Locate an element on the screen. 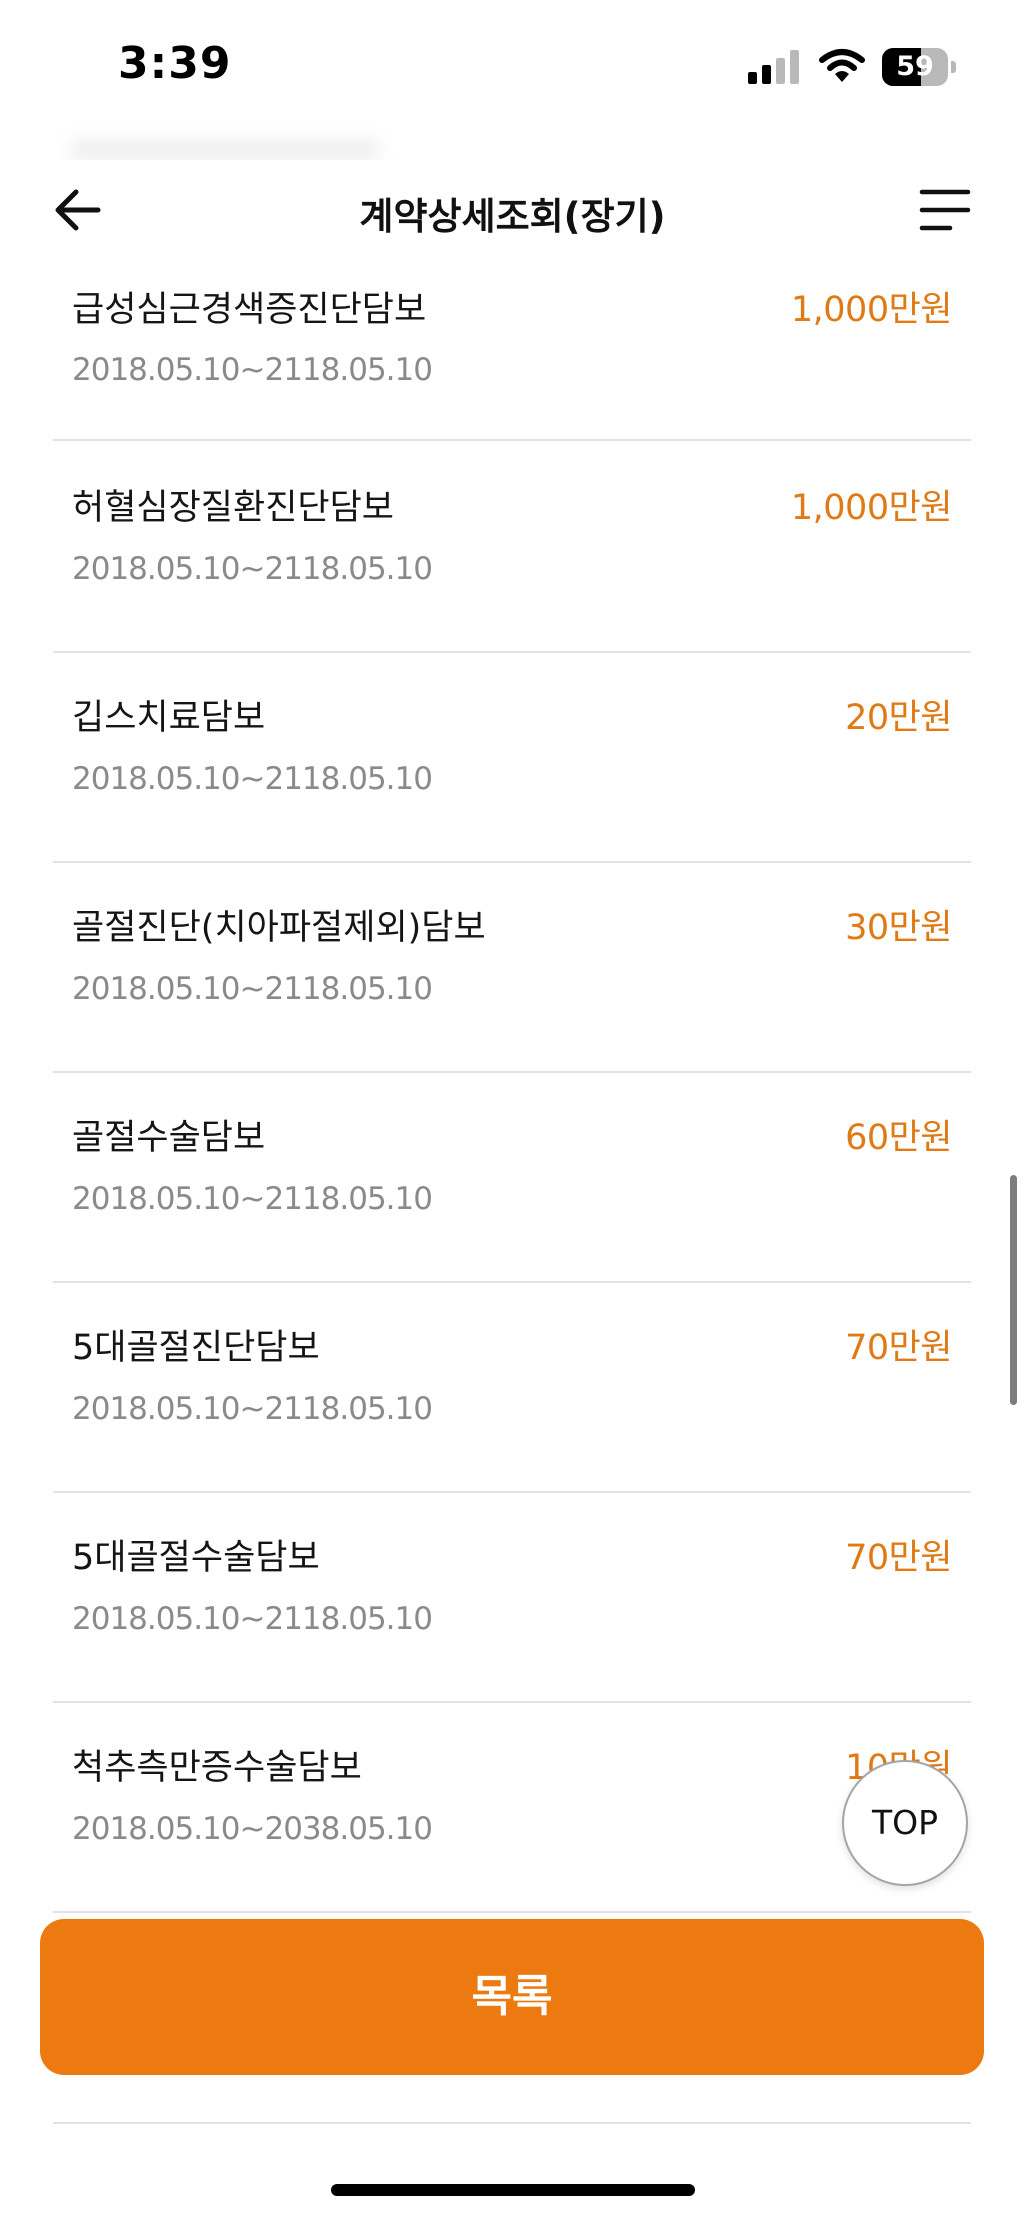  coverage-name: 척추측만증수술담보 is located at coordinates (217, 1768).